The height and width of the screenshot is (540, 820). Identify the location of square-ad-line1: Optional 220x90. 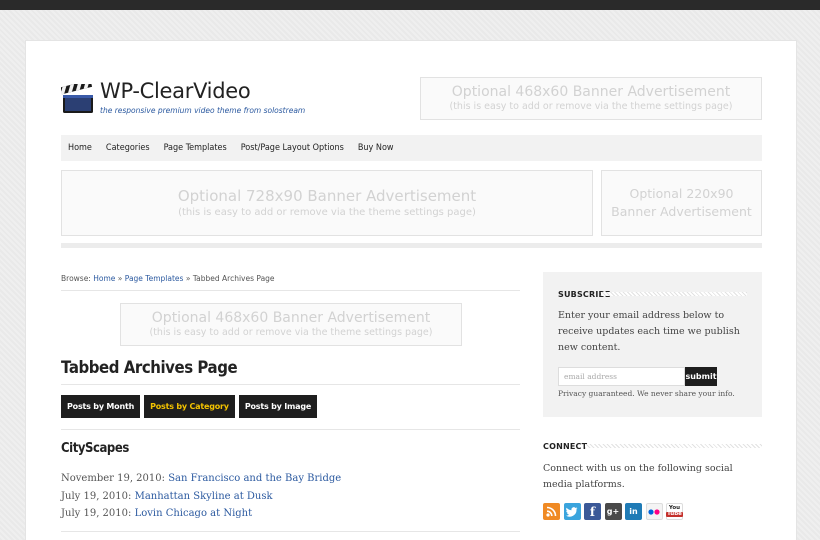
(681, 193).